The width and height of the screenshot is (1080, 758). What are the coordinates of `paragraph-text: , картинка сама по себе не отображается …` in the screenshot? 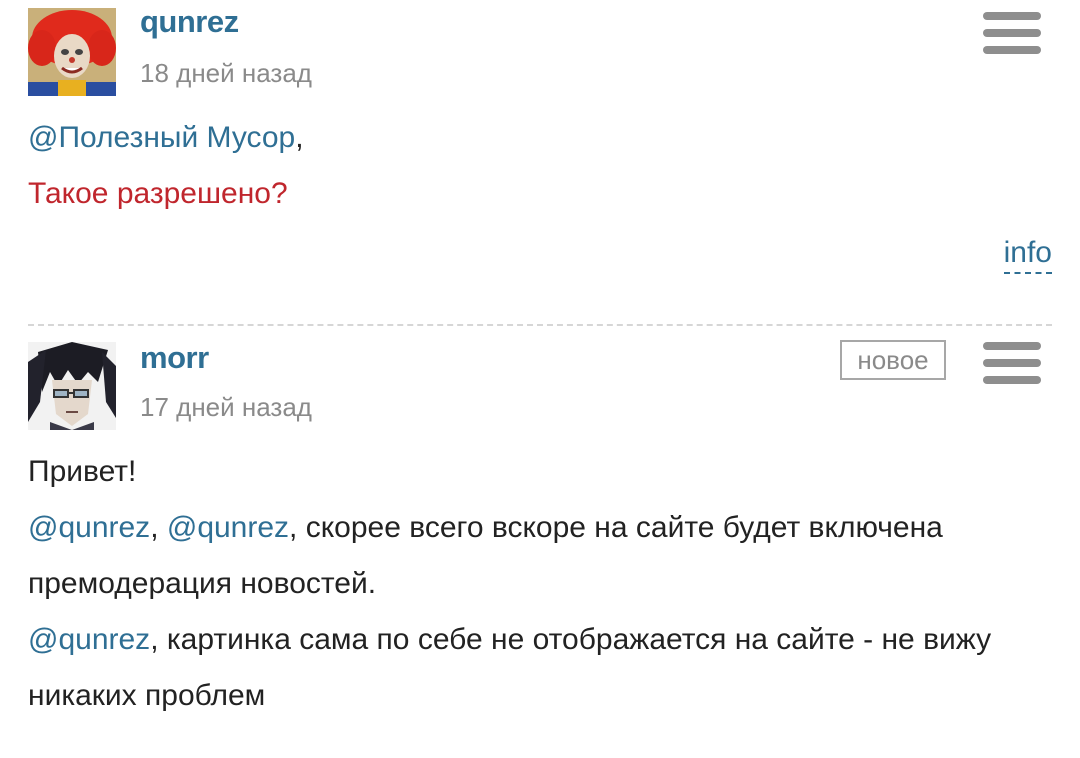 It's located at (510, 667).